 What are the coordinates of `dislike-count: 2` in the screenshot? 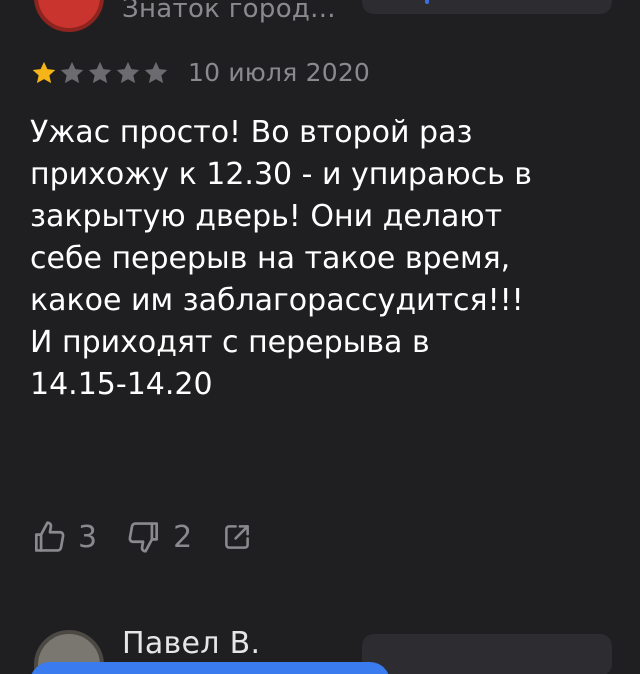 It's located at (183, 537).